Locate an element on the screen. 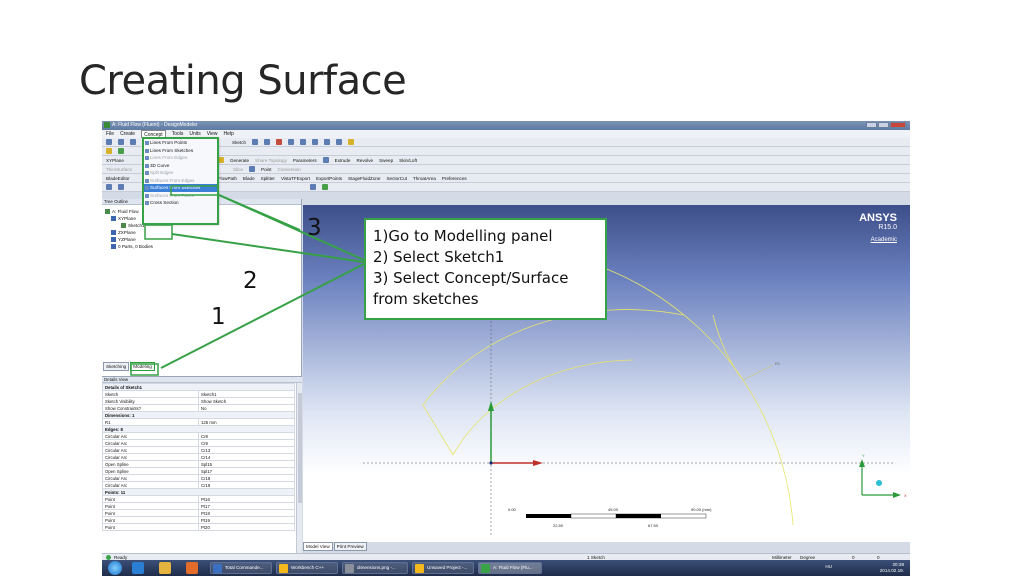  details-row: Circular Arc Cr14 is located at coordinates (198, 457).